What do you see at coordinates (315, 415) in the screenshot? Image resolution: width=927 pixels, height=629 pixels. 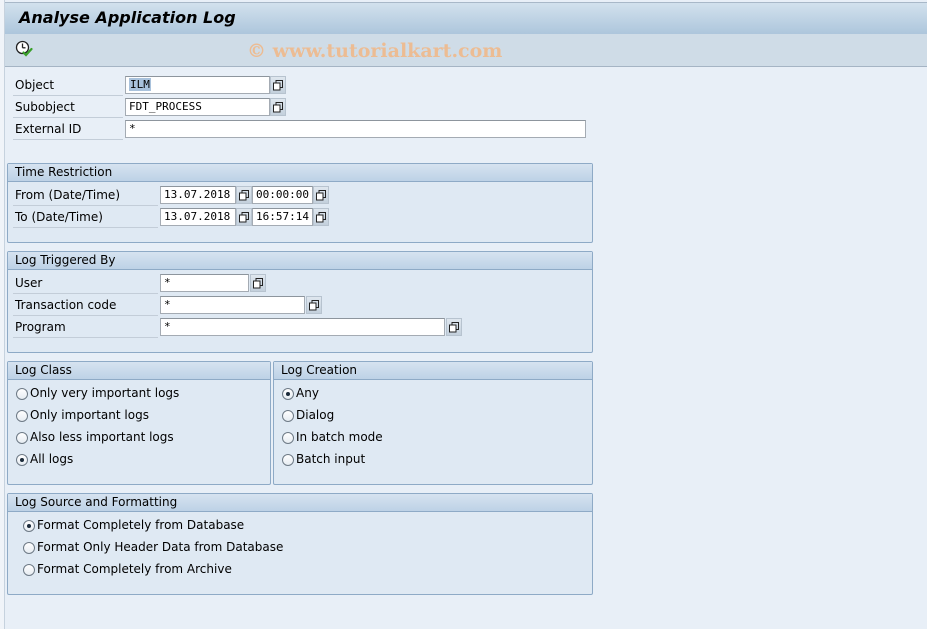 I see `log-creation-option-label: Dialog` at bounding box center [315, 415].